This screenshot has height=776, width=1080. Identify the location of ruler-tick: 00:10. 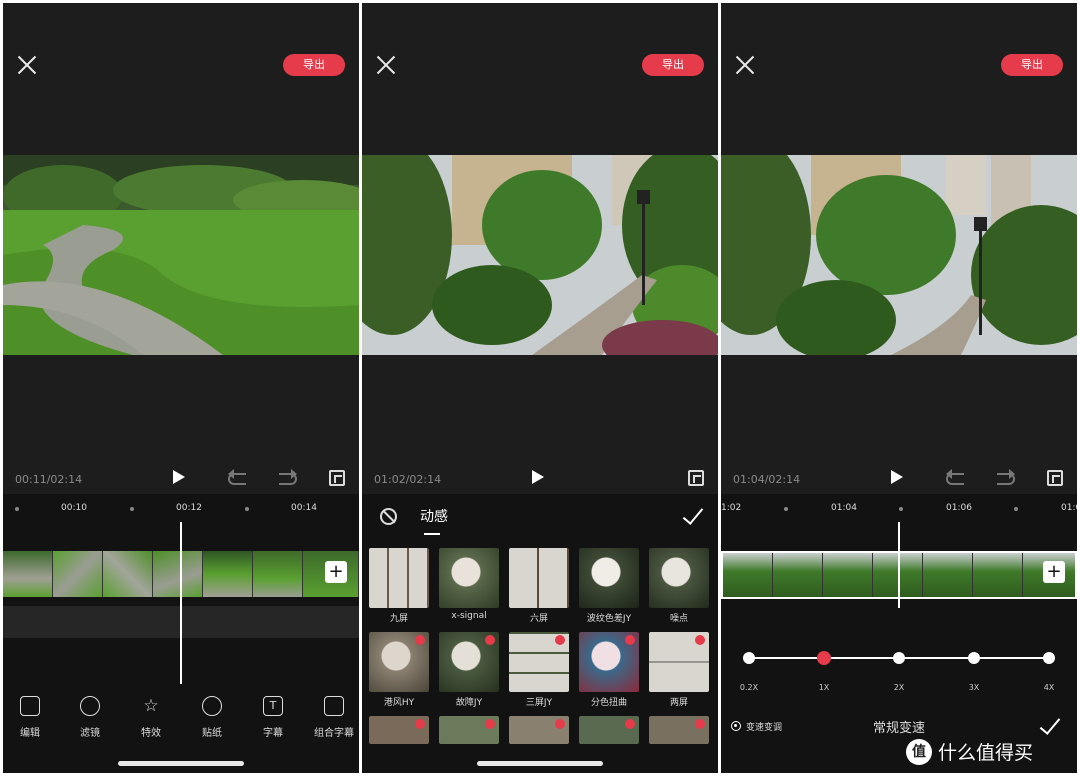
(74, 508).